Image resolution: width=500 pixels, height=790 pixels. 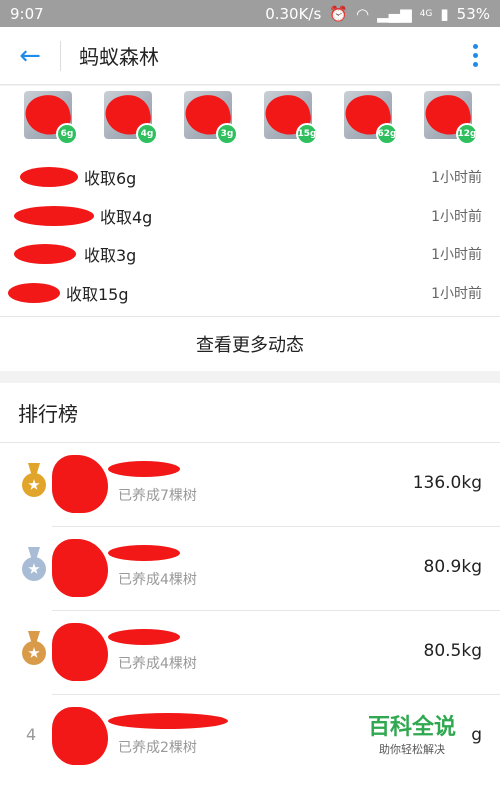 I want to click on alarm-icon: ⏰, so click(x=338, y=13).